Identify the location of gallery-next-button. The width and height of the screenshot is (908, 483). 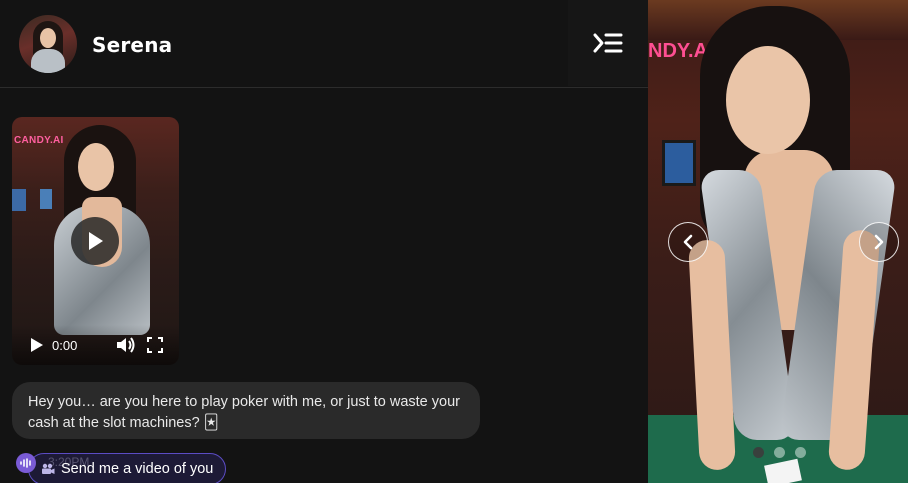
(879, 242).